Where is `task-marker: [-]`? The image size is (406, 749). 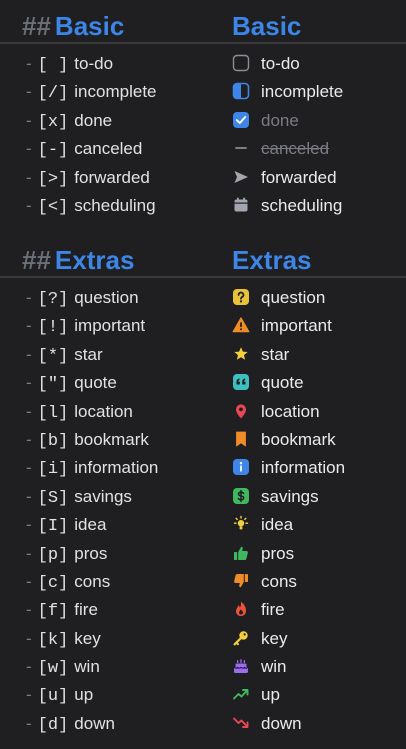 task-marker: [-] is located at coordinates (53, 151).